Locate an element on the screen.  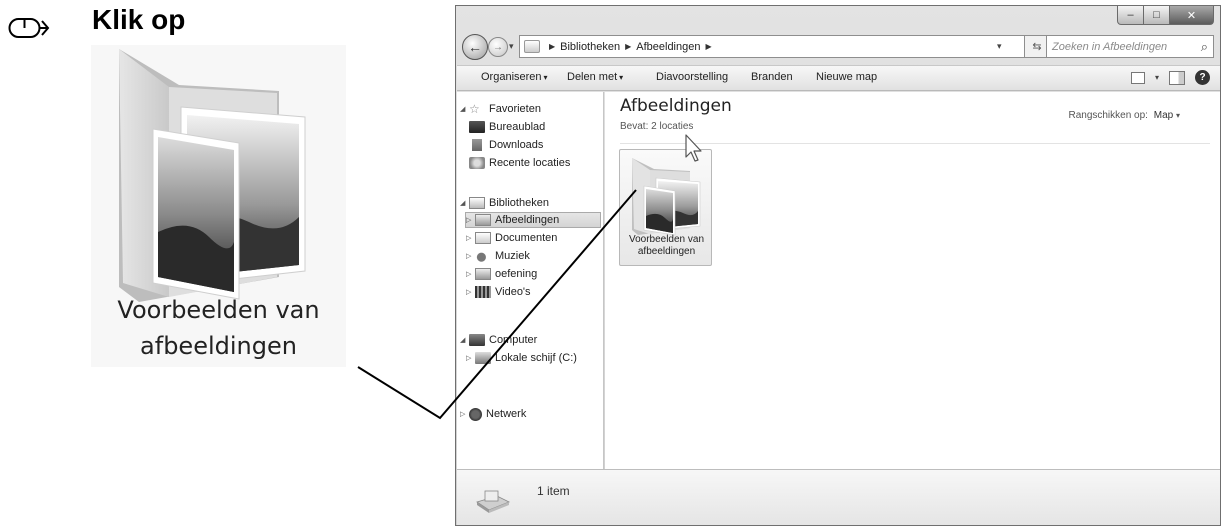
mouse-pointer-icon is located at coordinates (693, 148).